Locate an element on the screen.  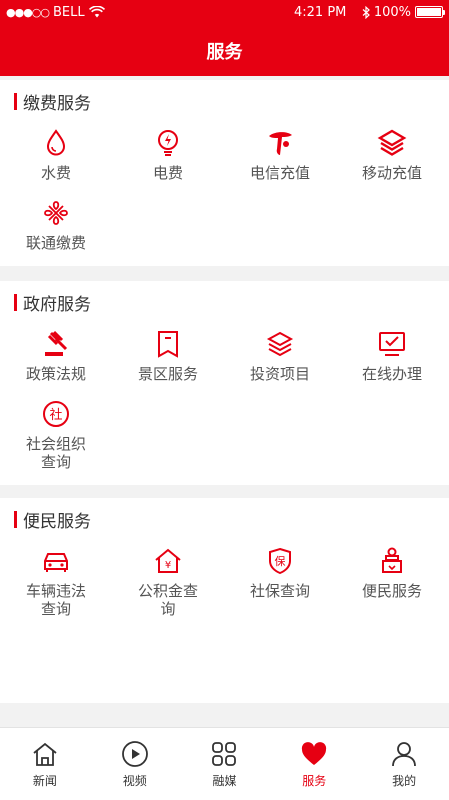
app-header: ●●●○○ BELL 4:21 PM 100% 服务 is located at coordinates (224, 38).